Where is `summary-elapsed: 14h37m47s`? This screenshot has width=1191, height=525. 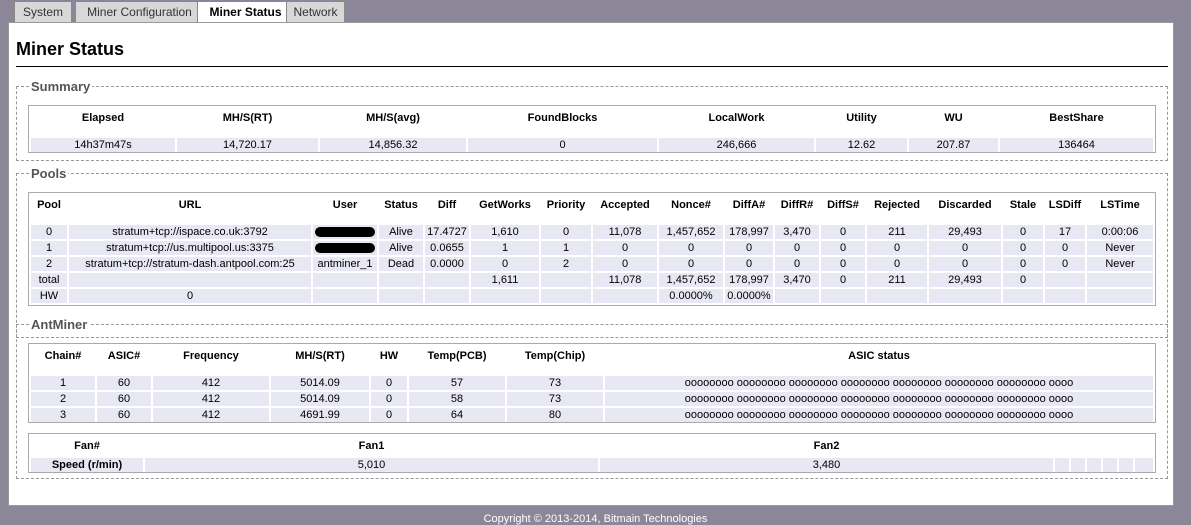 summary-elapsed: 14h37m47s is located at coordinates (103, 145).